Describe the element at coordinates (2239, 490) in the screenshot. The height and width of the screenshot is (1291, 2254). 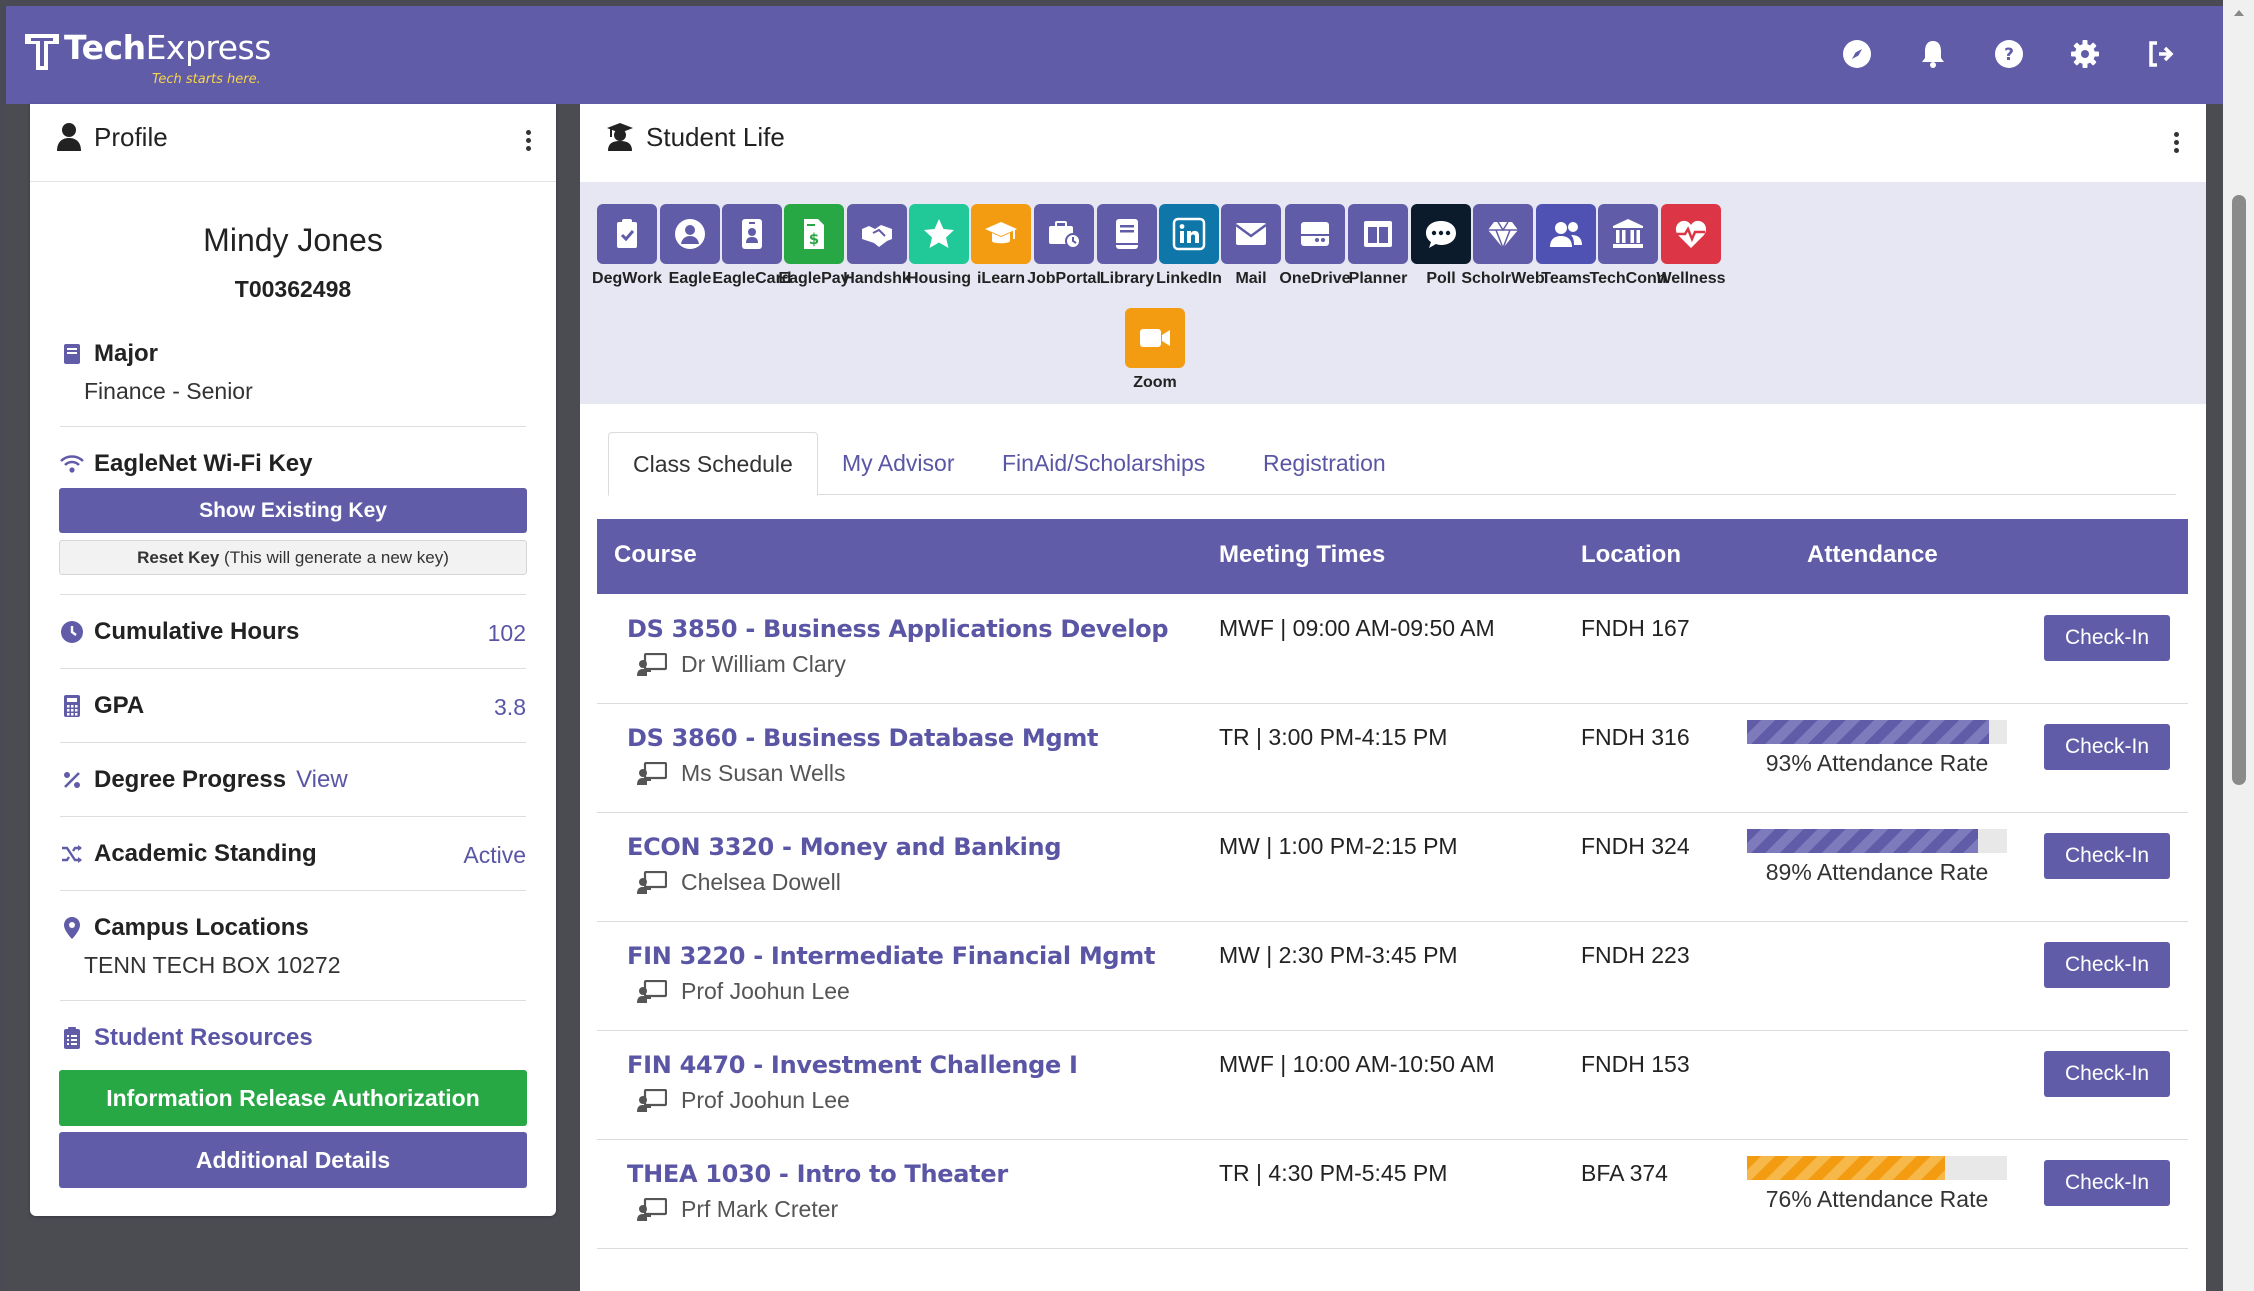
I see `page-scrollbar-thumb` at that location.